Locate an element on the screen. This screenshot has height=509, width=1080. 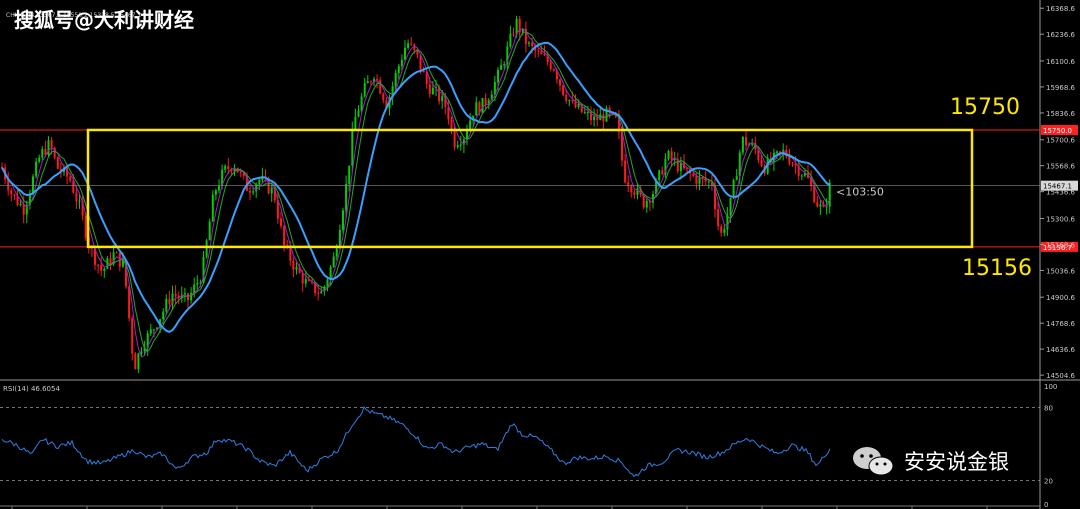
level-annotation: 15156 is located at coordinates (997, 268).